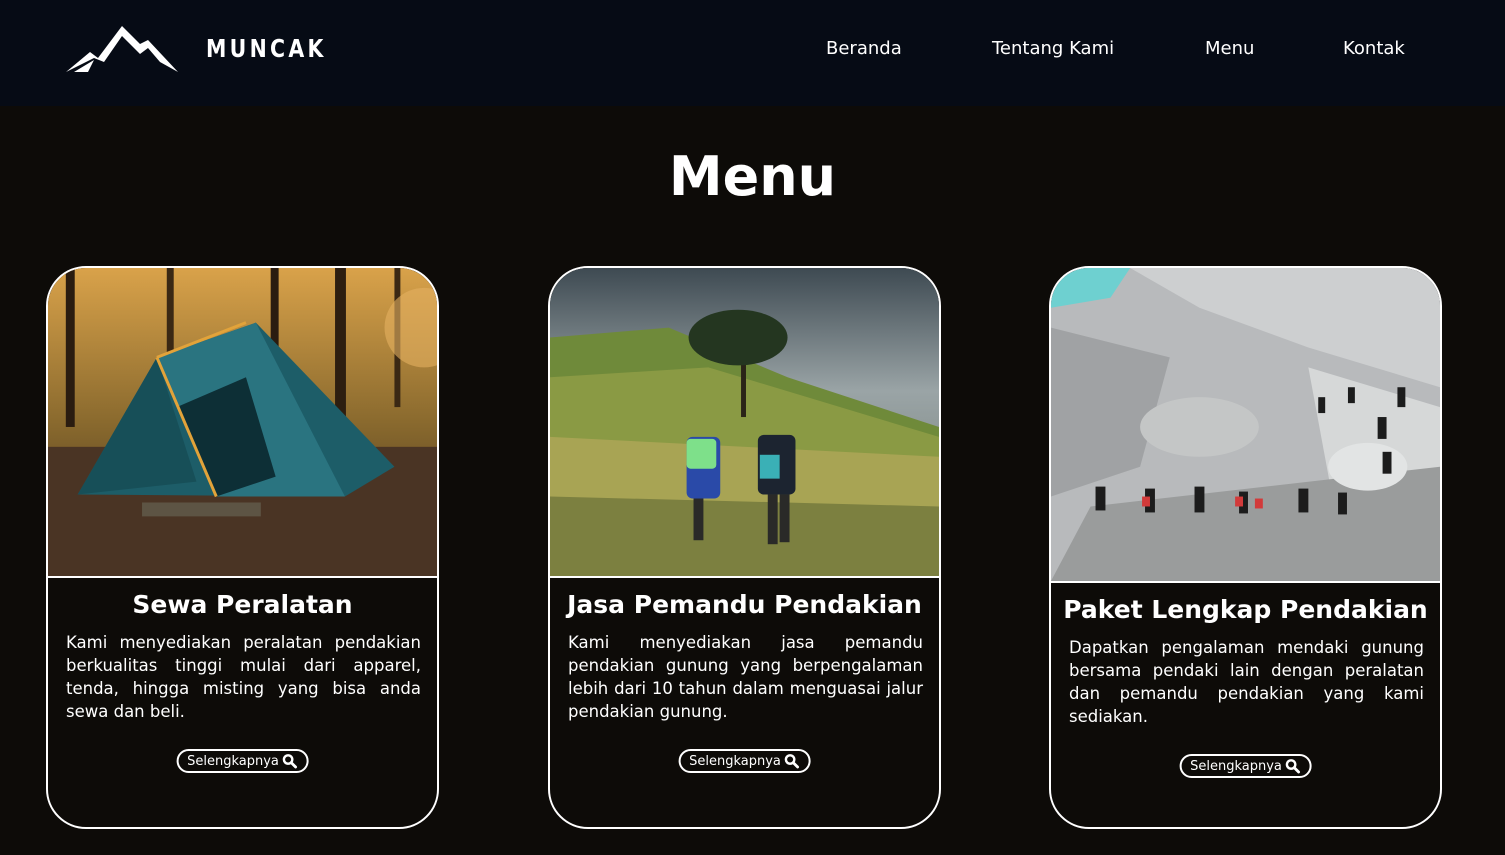  Describe the element at coordinates (744, 423) in the screenshot. I see `hikers-grassy-hill-image` at that location.